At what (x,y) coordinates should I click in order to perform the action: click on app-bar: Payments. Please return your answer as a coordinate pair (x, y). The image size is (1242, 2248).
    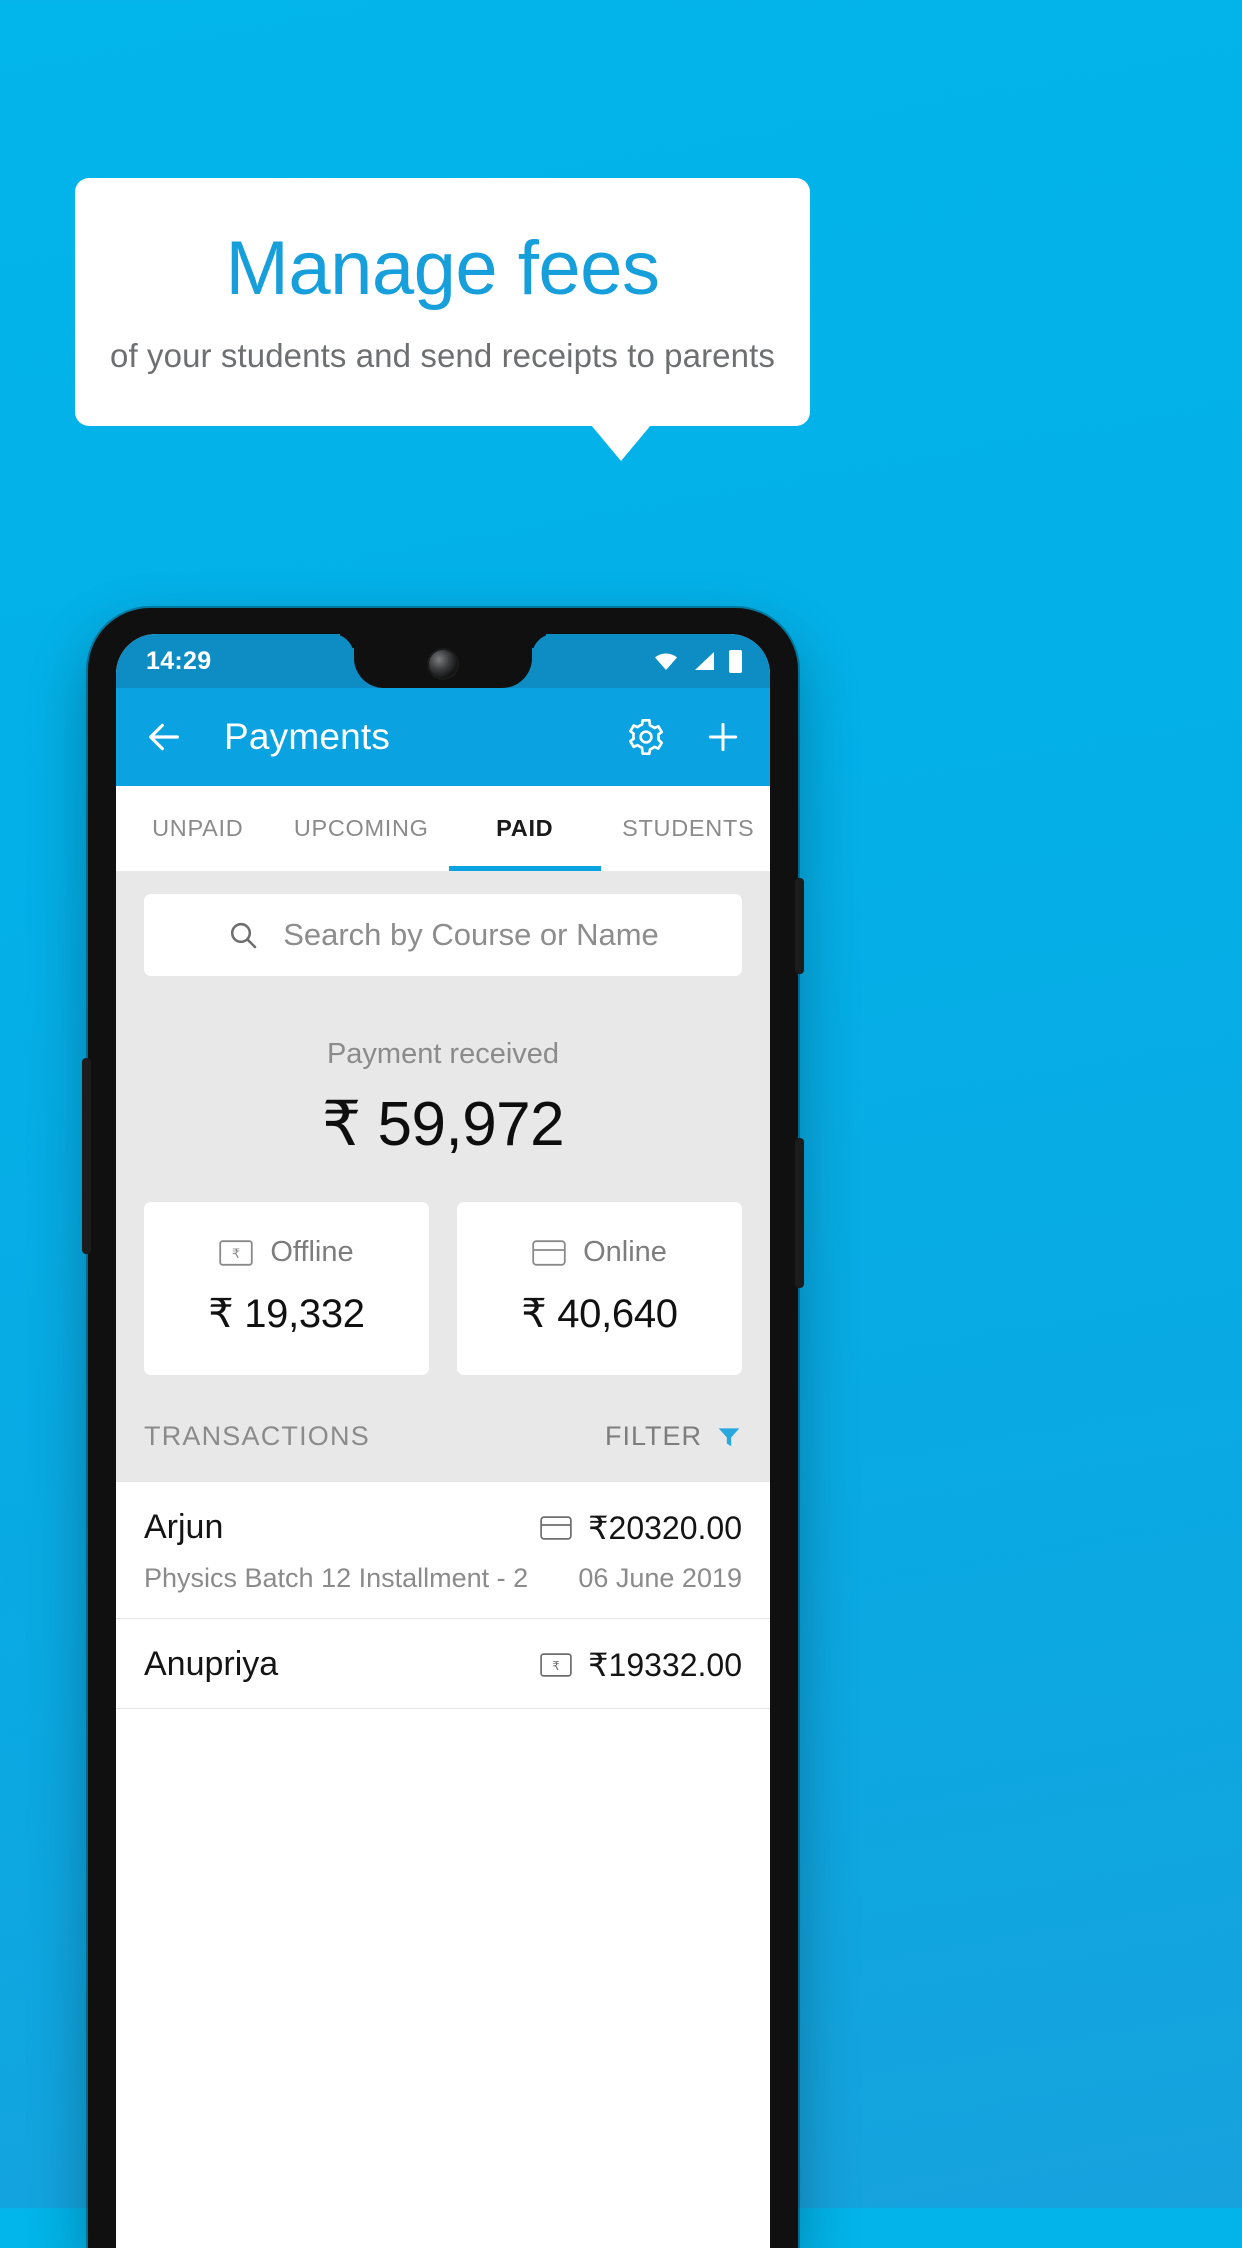
    Looking at the image, I should click on (443, 737).